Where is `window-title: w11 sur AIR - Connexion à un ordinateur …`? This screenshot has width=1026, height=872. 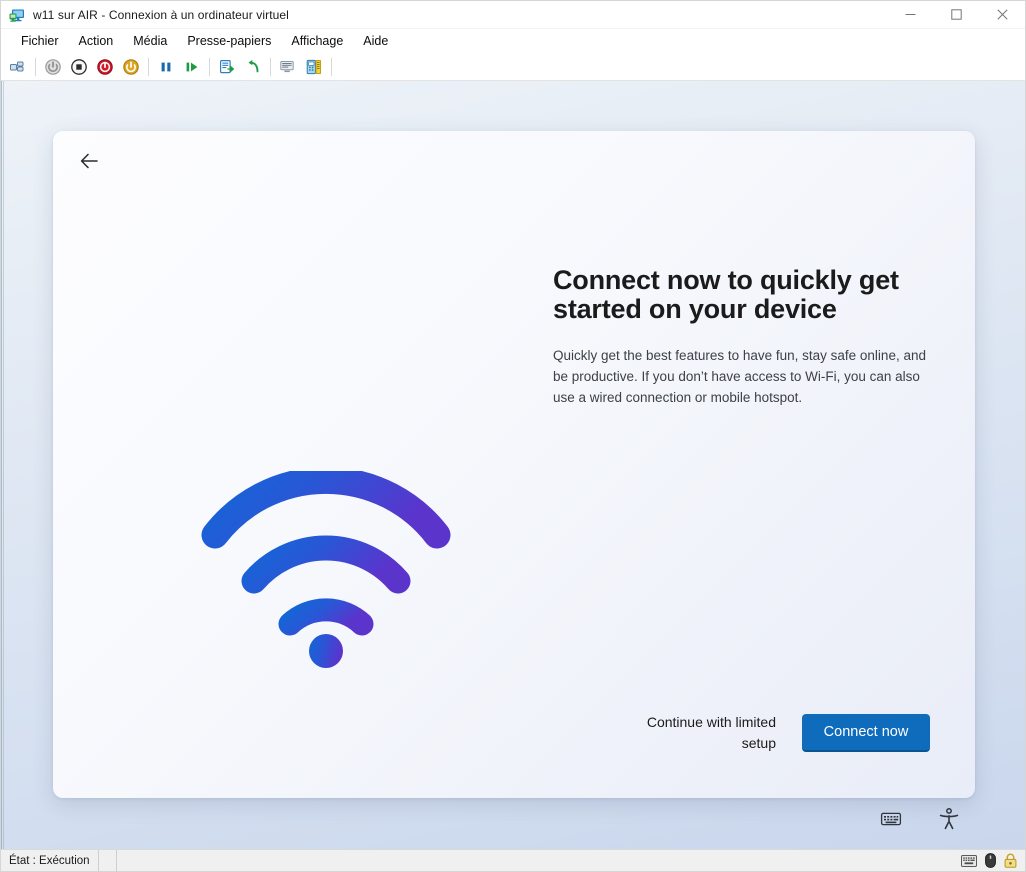 window-title: w11 sur AIR - Connexion à un ordinateur … is located at coordinates (161, 14).